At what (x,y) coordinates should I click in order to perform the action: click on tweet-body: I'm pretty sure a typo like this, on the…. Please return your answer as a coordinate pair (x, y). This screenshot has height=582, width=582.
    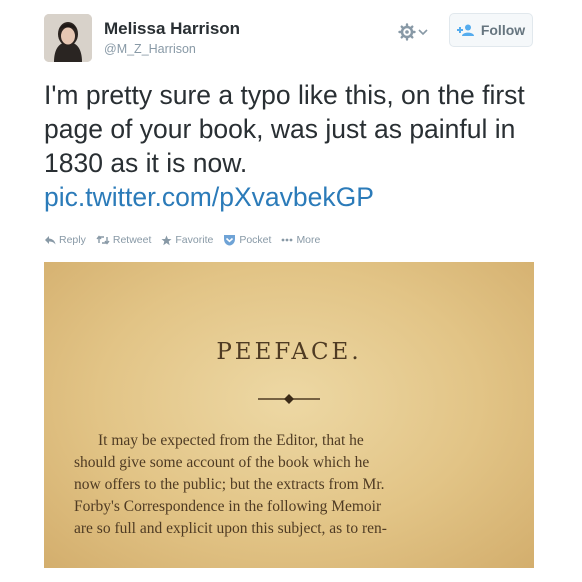
    Looking at the image, I should click on (284, 129).